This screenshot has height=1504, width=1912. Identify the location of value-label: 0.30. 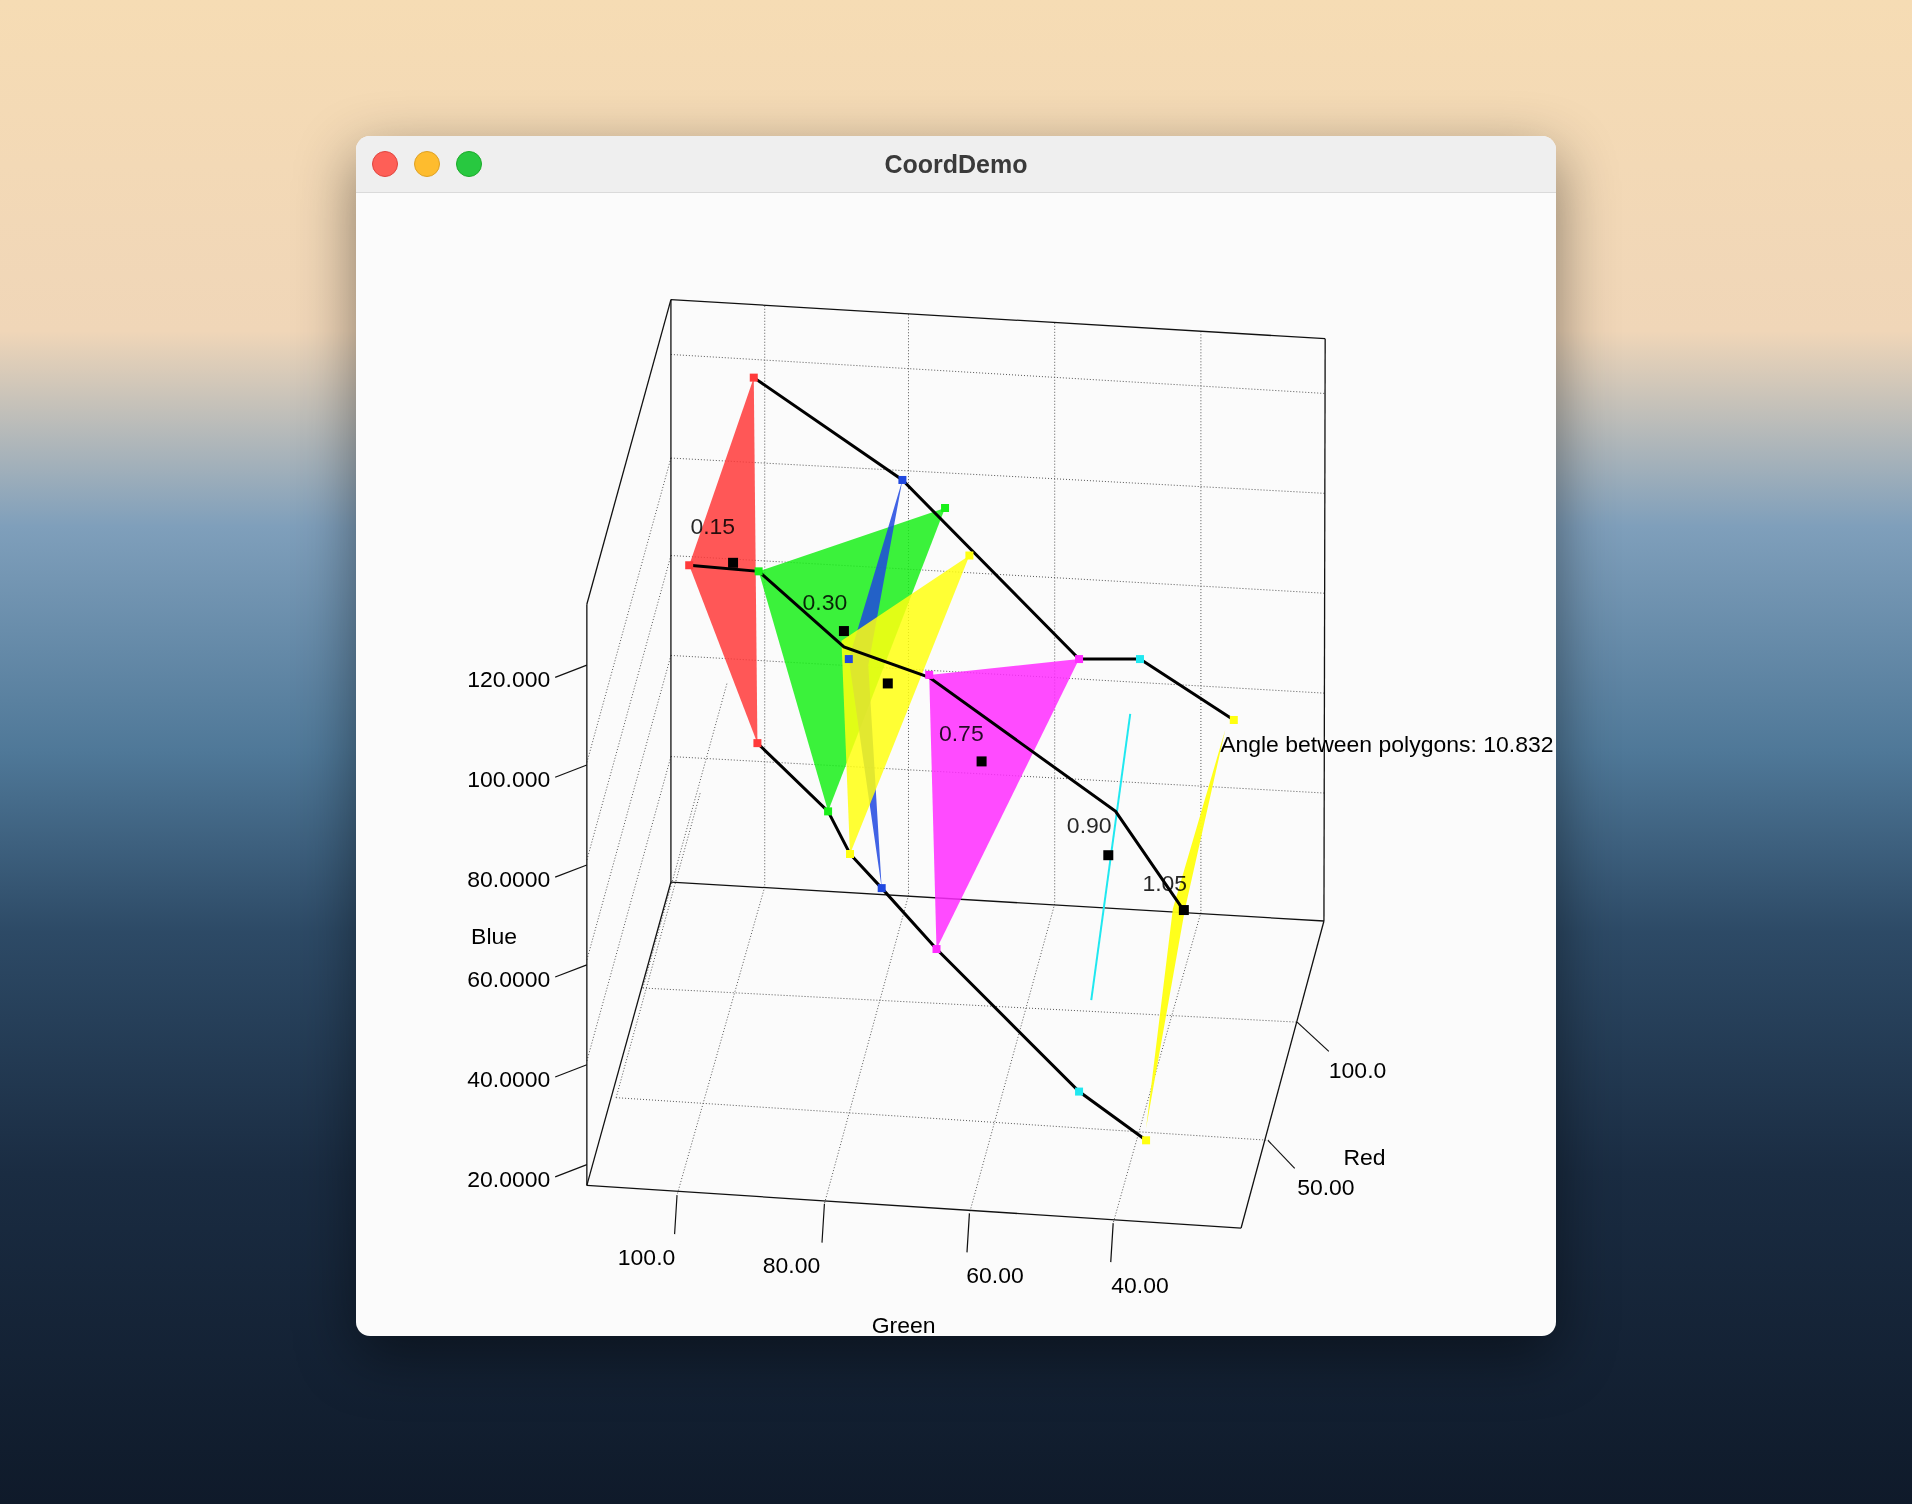
(825, 602).